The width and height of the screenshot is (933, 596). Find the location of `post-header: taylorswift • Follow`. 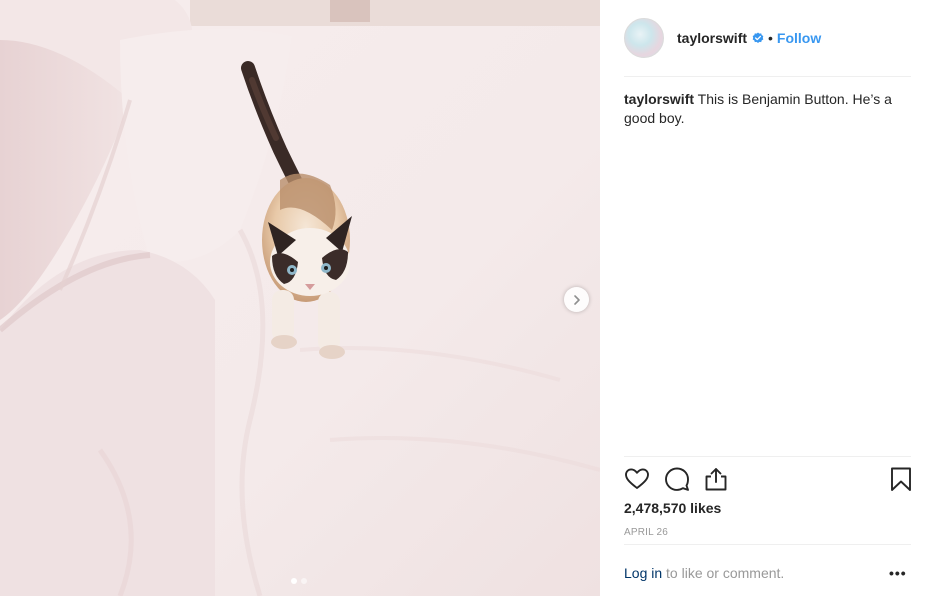

post-header: taylorswift • Follow is located at coordinates (722, 38).